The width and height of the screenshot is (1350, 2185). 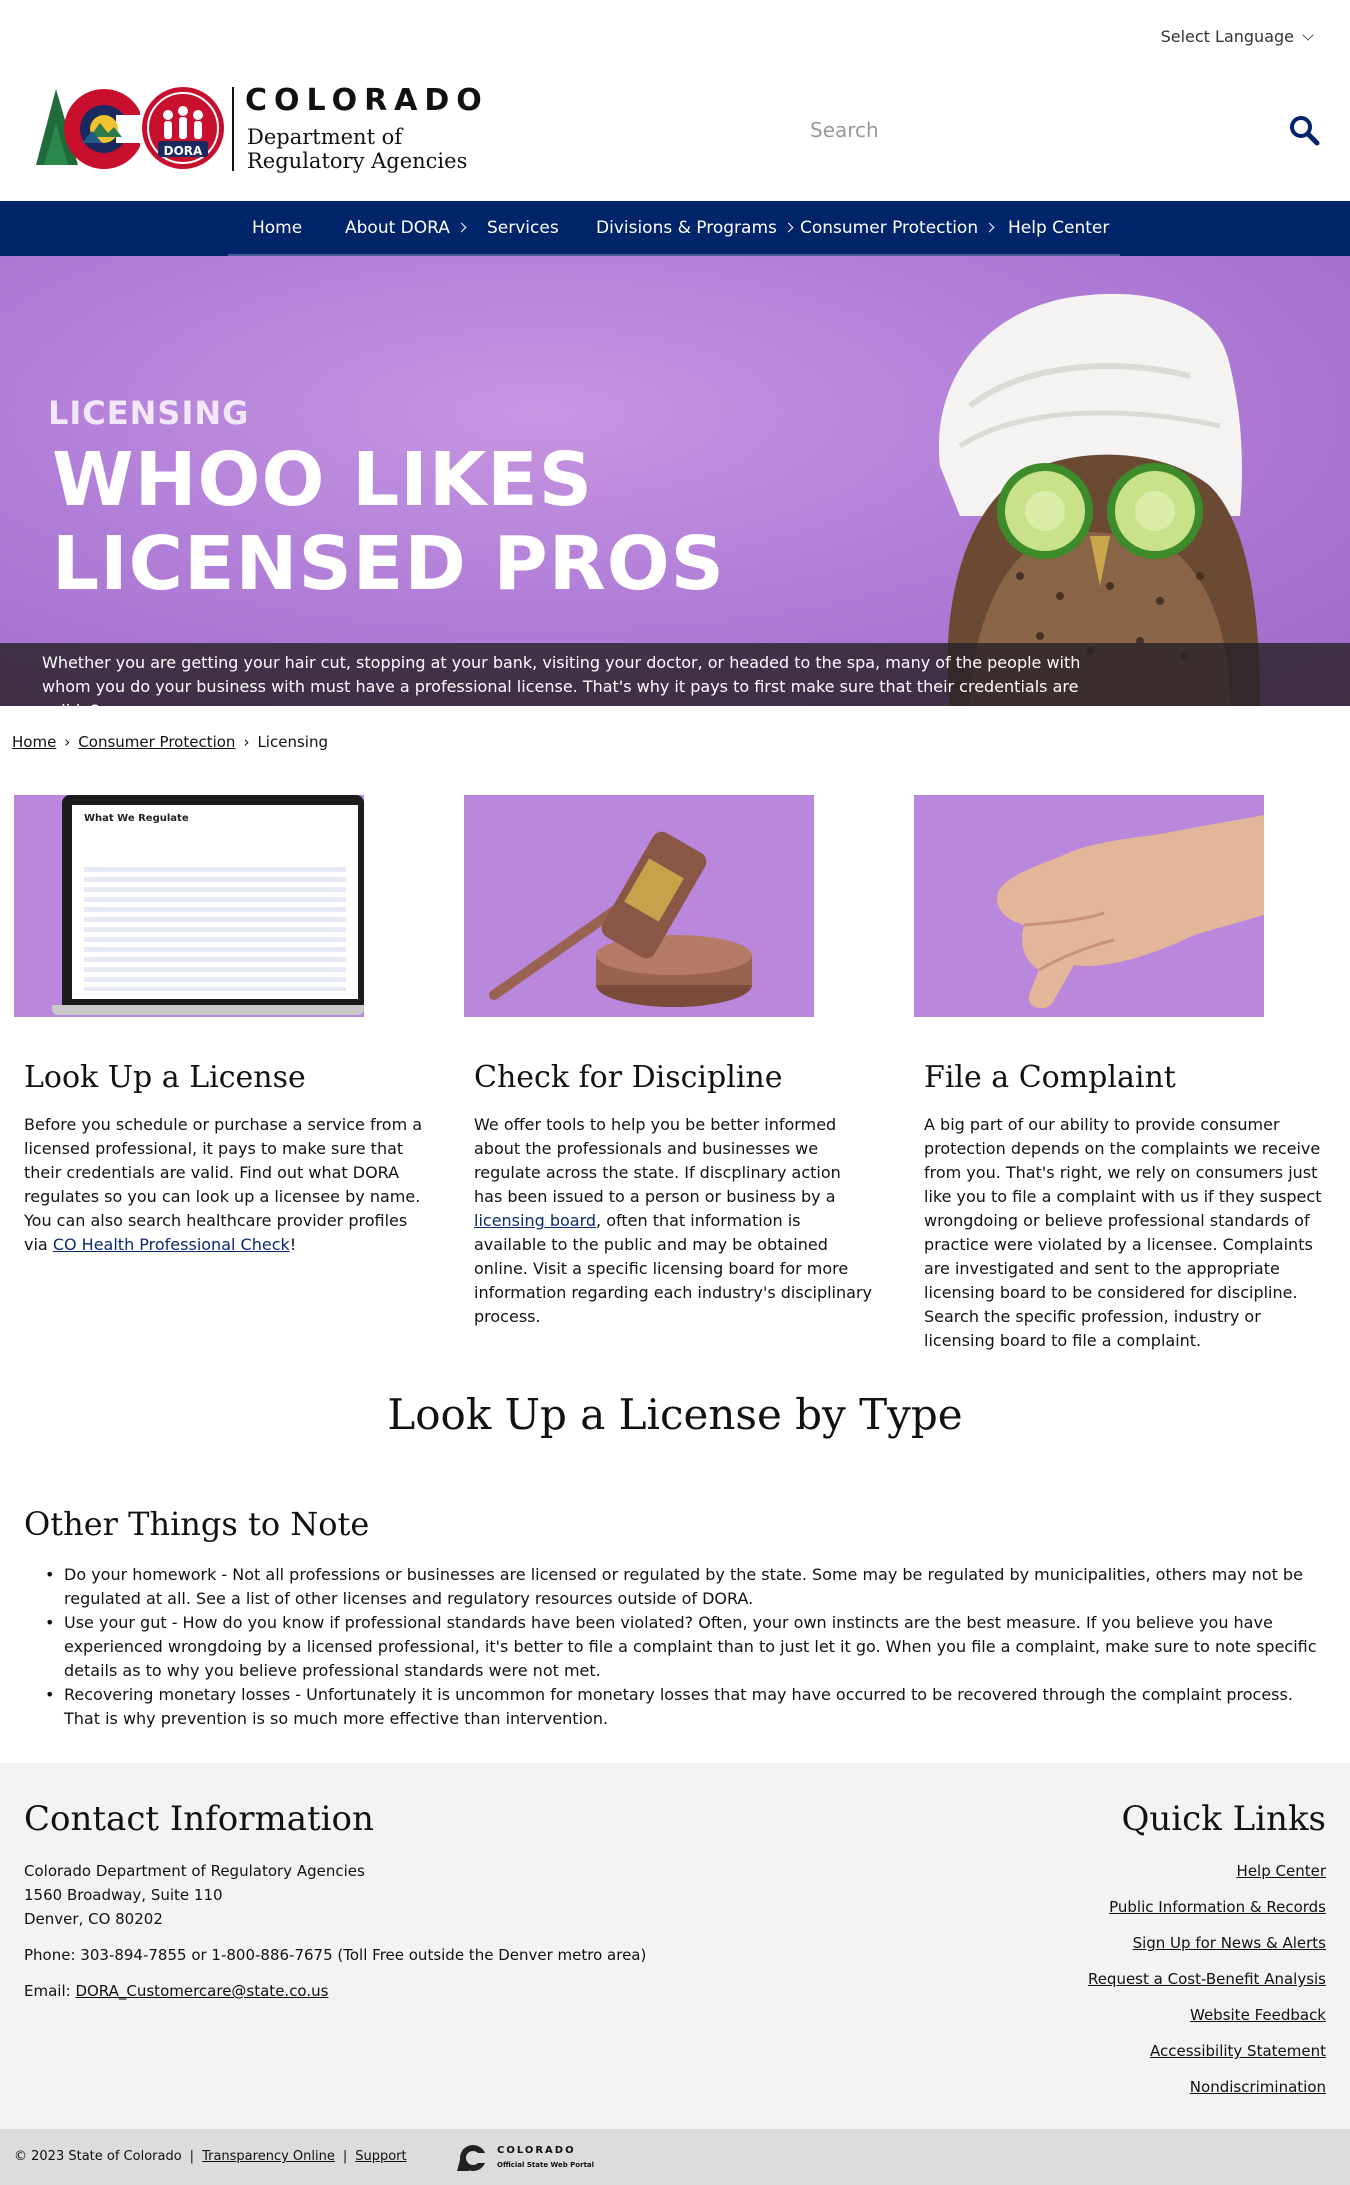 What do you see at coordinates (397, 228) in the screenshot?
I see `nav-about-label: About DORA` at bounding box center [397, 228].